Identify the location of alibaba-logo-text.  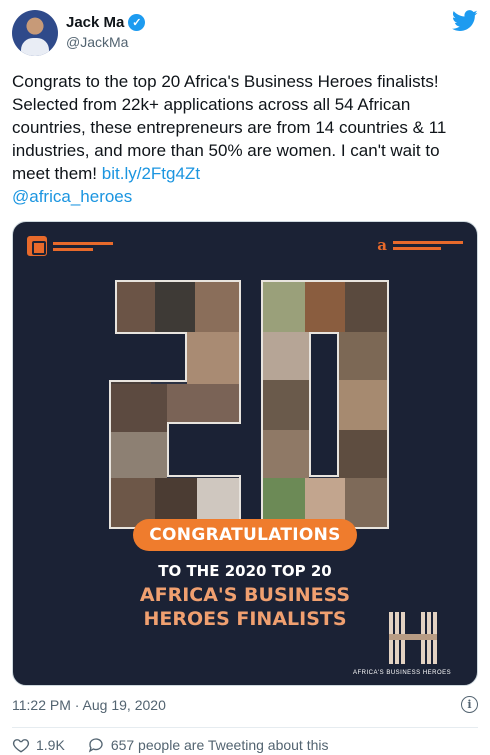
(428, 245).